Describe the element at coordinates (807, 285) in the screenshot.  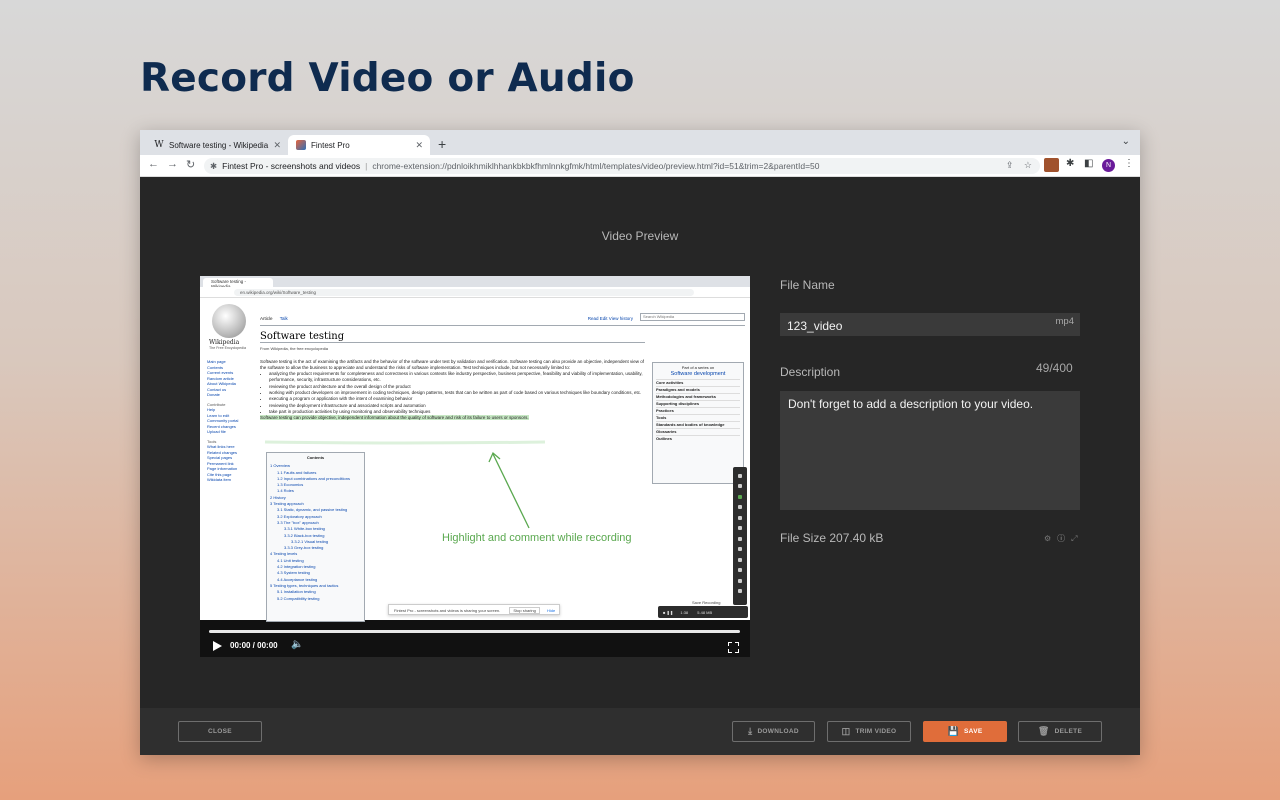
I see `file-name-label: File Name` at that location.